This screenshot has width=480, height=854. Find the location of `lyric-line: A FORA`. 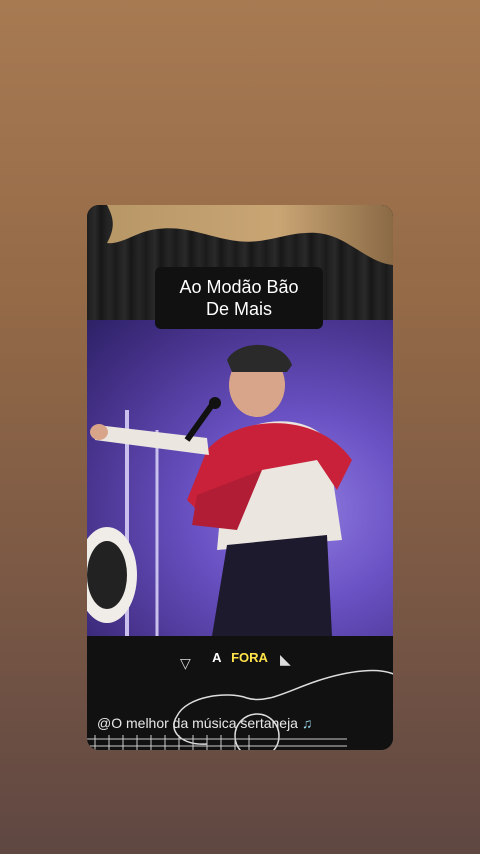

lyric-line: A FORA is located at coordinates (240, 657).